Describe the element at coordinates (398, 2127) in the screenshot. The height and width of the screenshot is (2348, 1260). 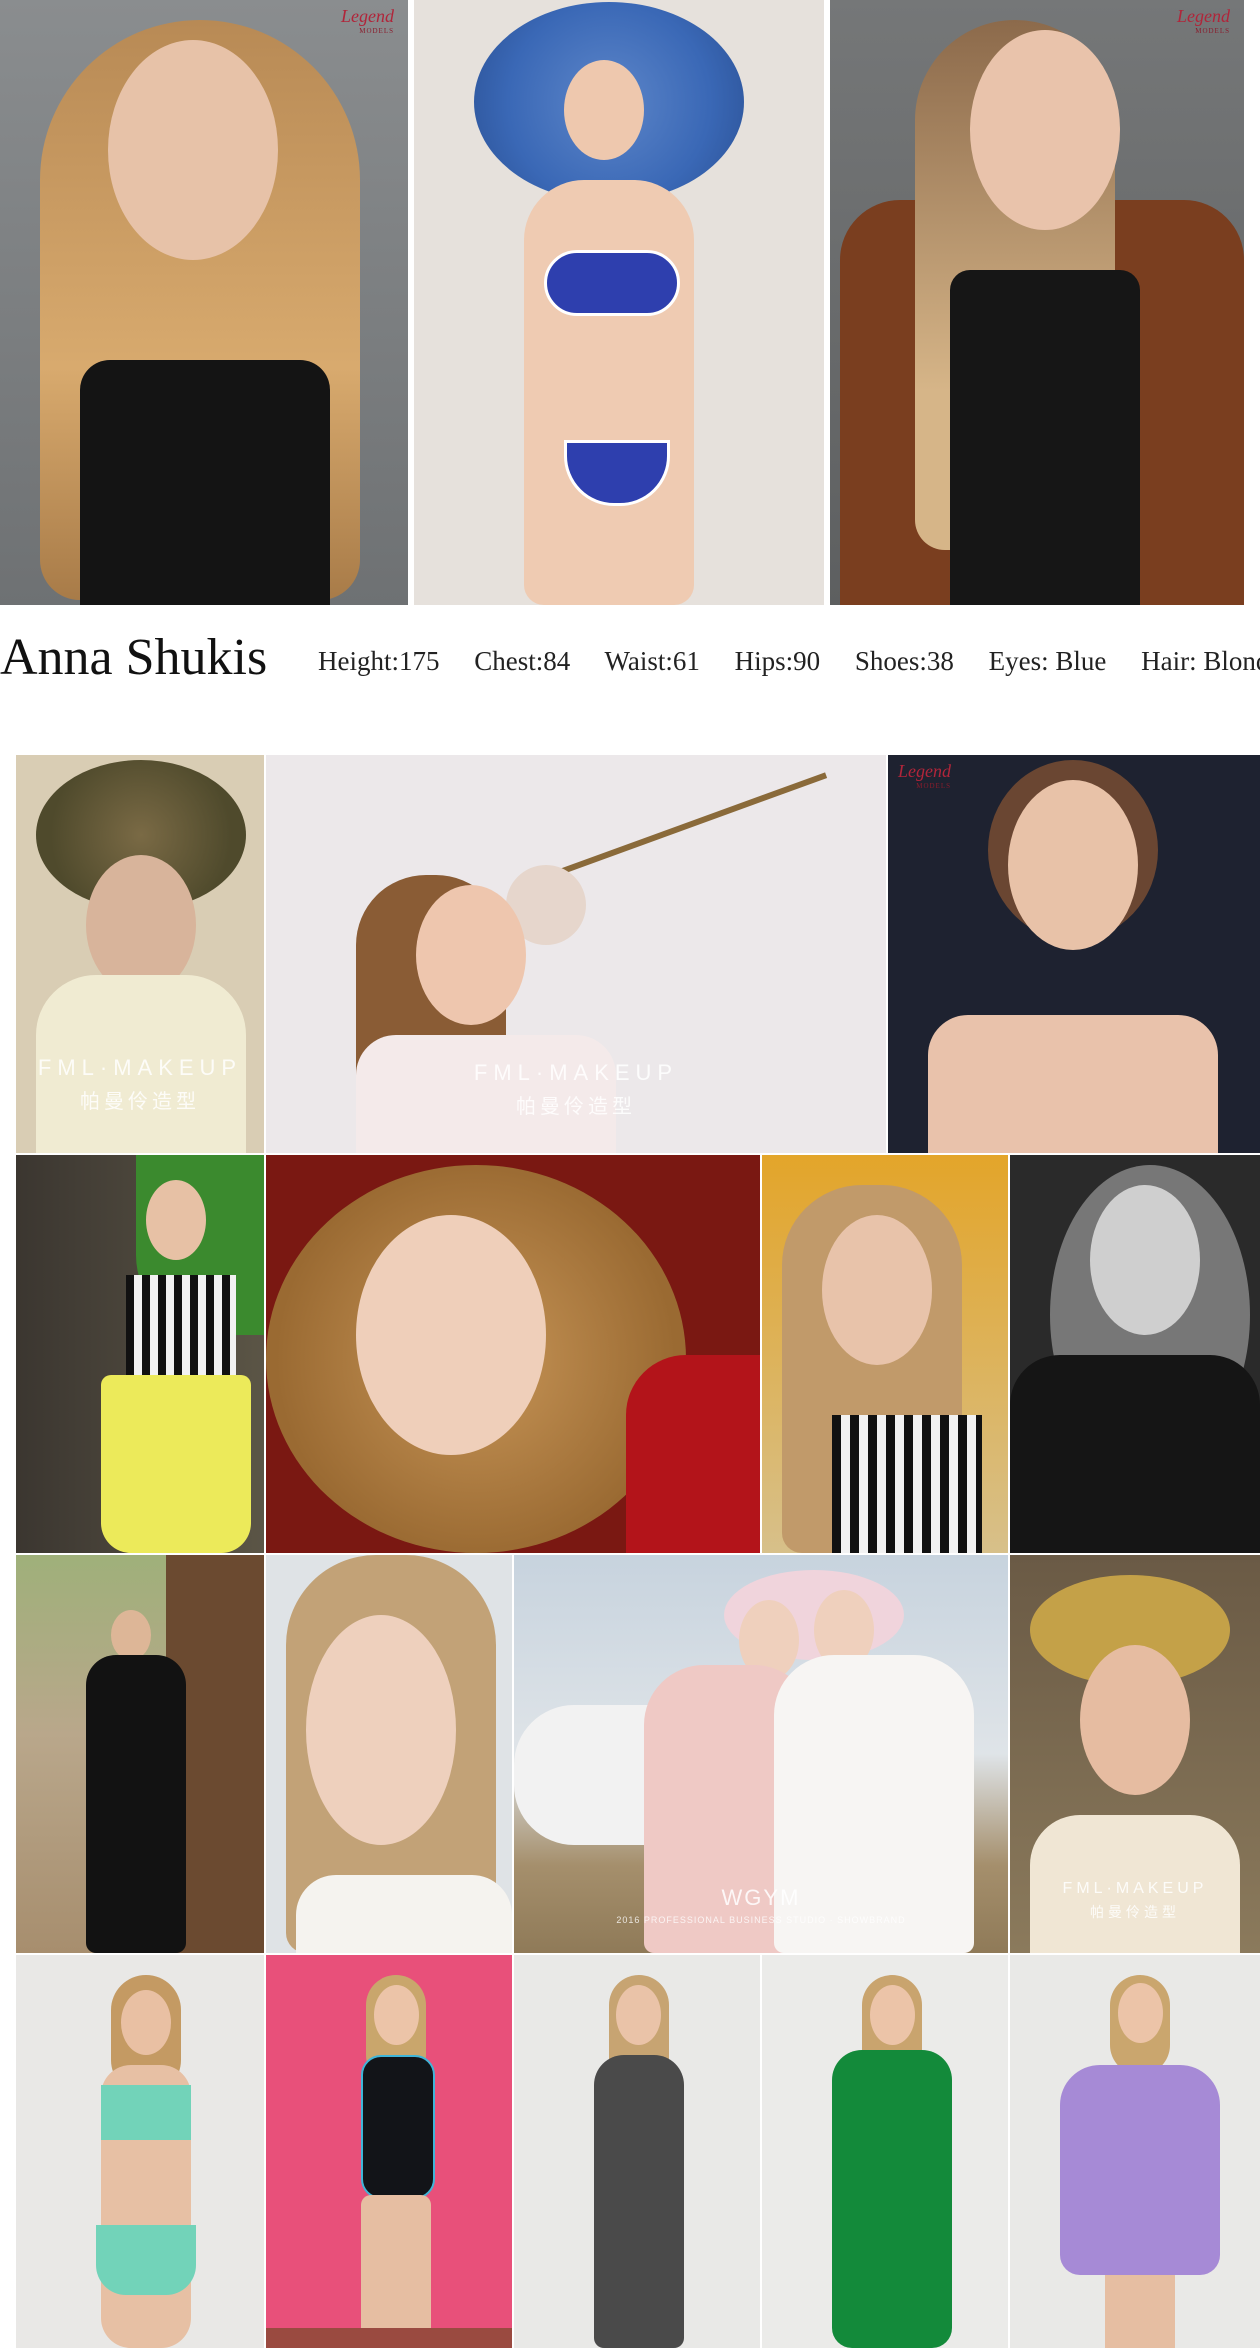
I see `black-swimsuit-shape` at that location.